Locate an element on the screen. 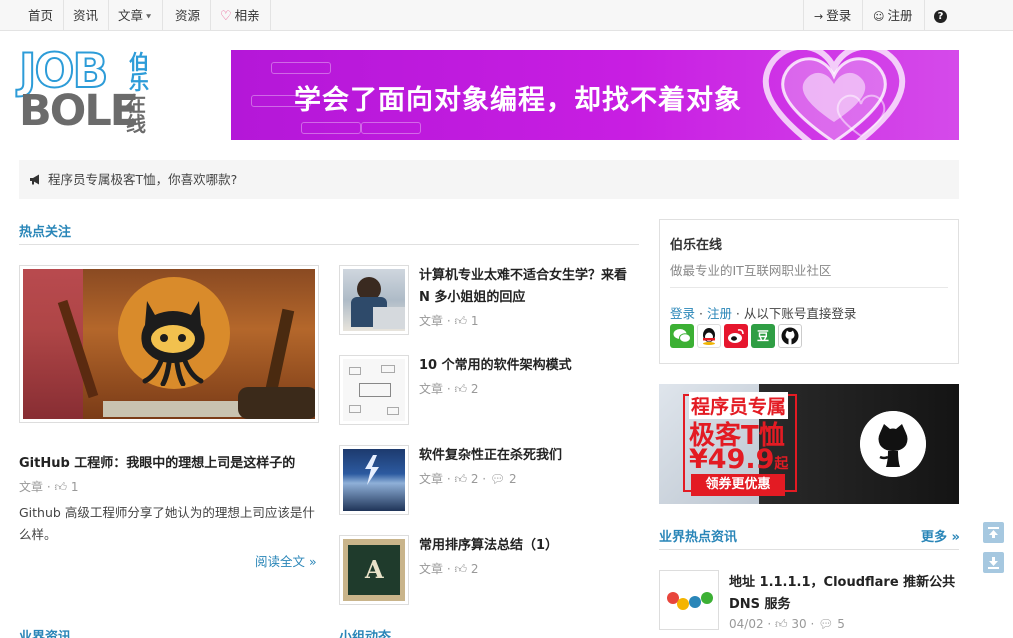  weibo-login-button is located at coordinates (736, 336).